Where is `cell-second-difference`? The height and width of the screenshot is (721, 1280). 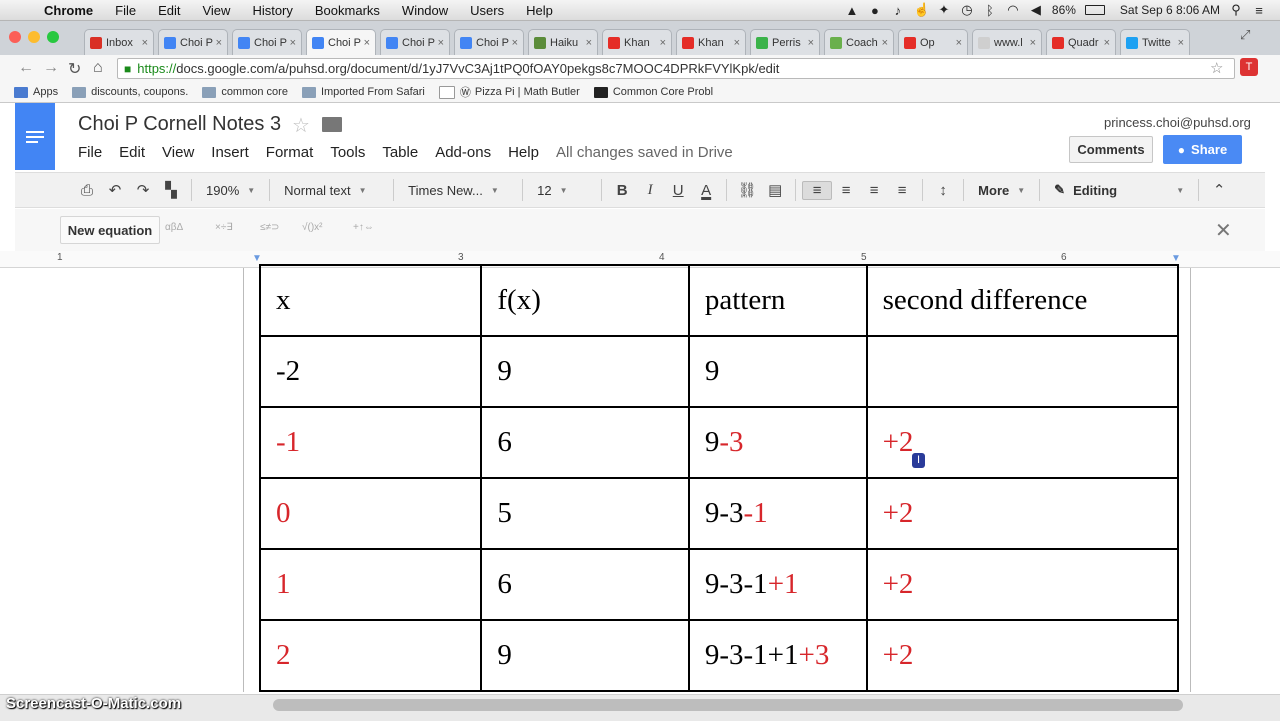 cell-second-difference is located at coordinates (1022, 371).